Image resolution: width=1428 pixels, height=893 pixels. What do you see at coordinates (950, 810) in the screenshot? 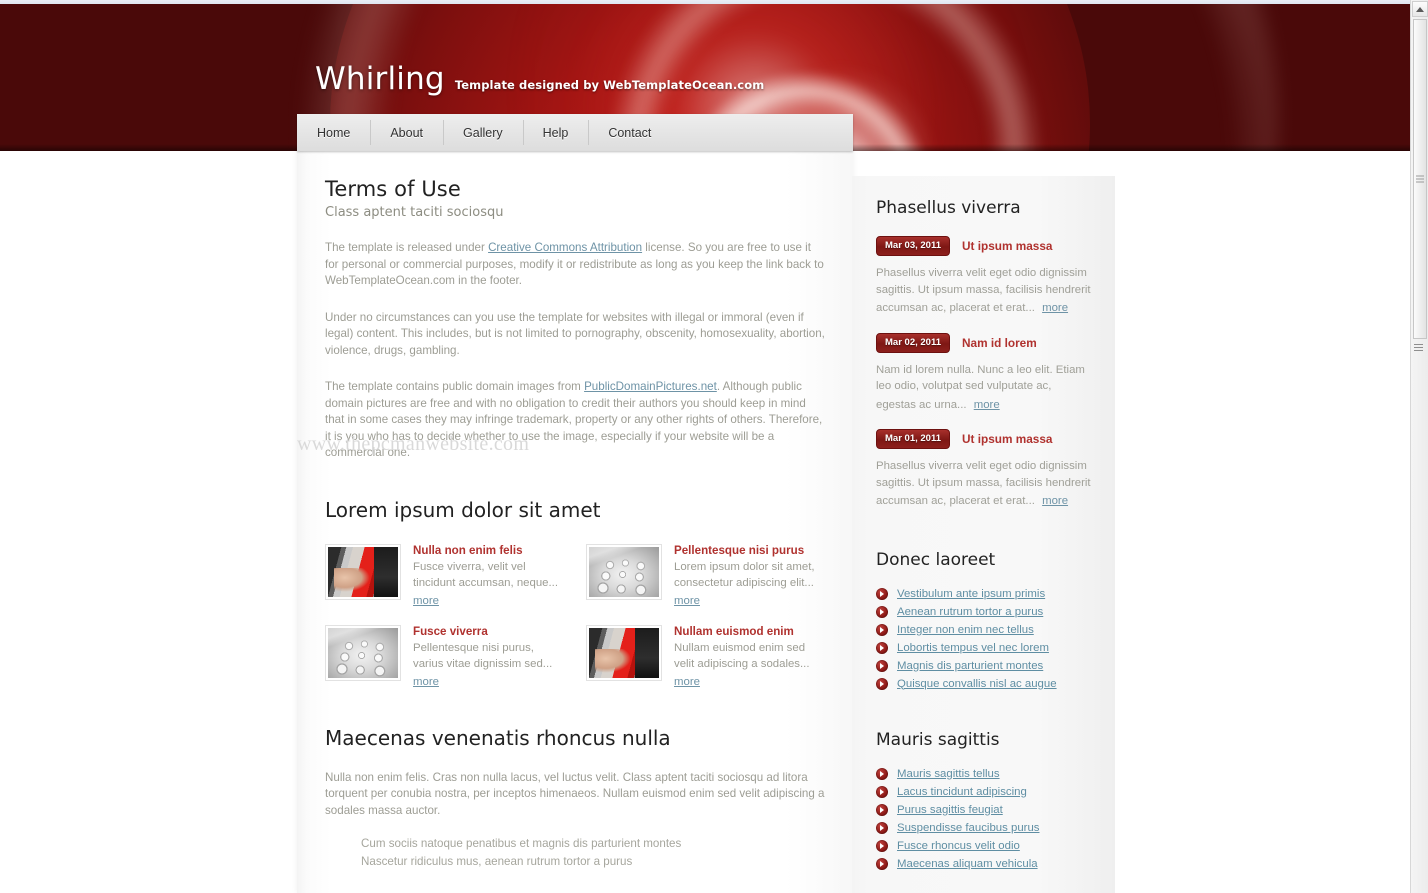
I see `sidebar-link: Purus sagittis feugiat` at bounding box center [950, 810].